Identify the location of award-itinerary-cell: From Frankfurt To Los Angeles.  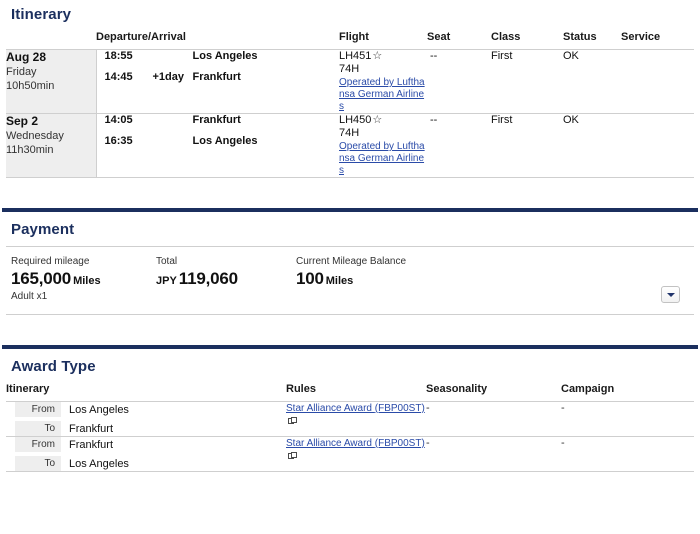
(146, 454).